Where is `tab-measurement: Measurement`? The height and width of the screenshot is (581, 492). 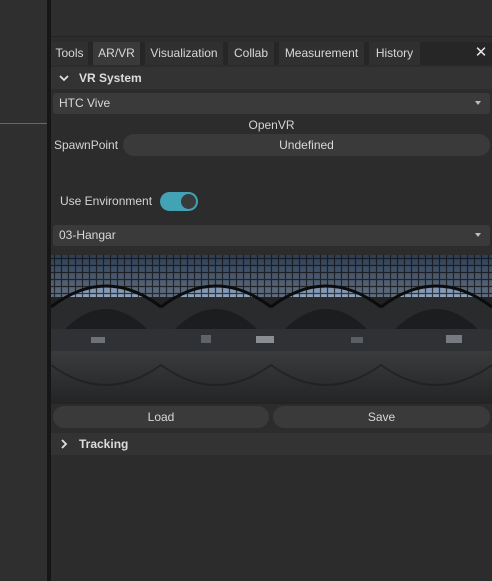 tab-measurement: Measurement is located at coordinates (322, 53).